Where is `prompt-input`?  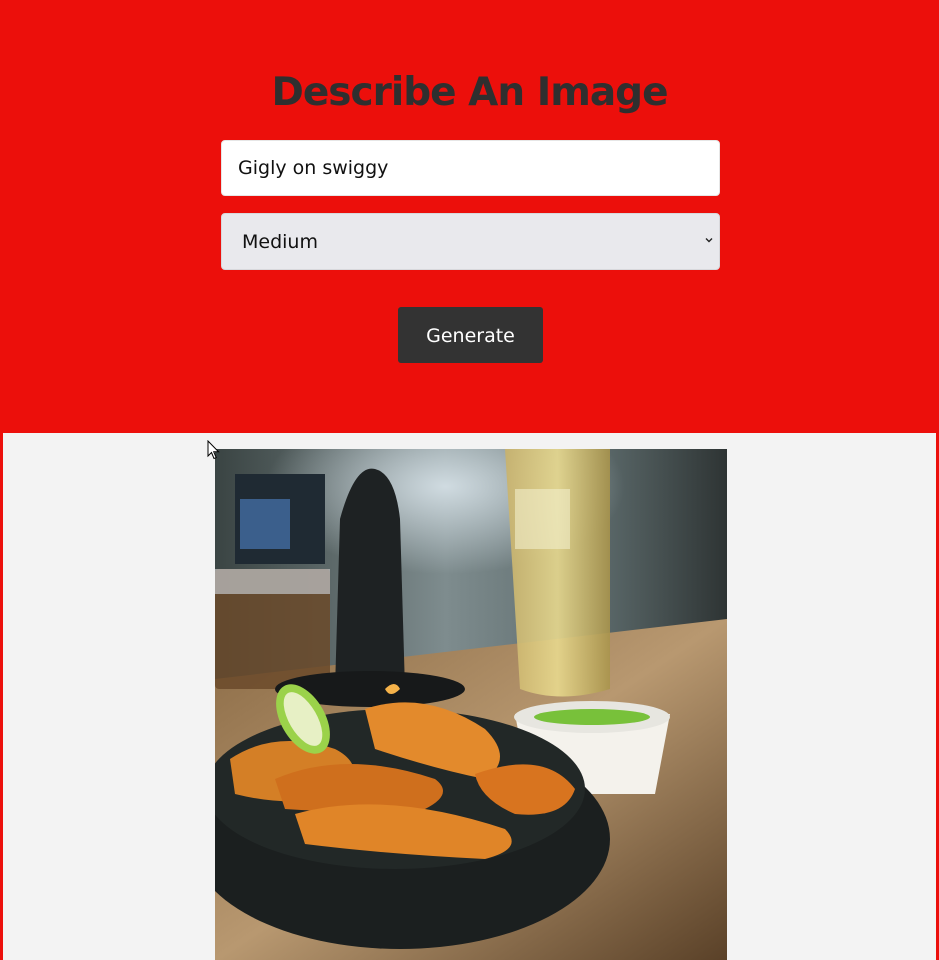 prompt-input is located at coordinates (470, 168).